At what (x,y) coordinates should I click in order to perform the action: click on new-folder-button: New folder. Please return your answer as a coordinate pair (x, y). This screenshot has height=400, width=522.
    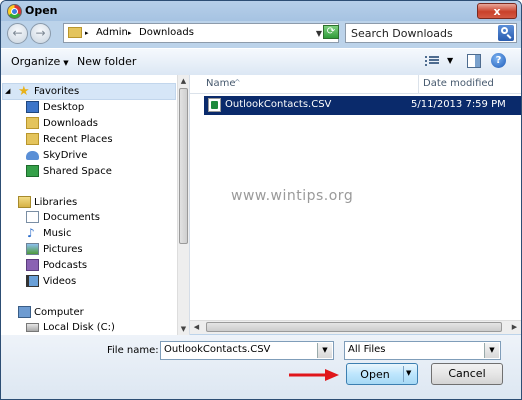
    Looking at the image, I should click on (106, 61).